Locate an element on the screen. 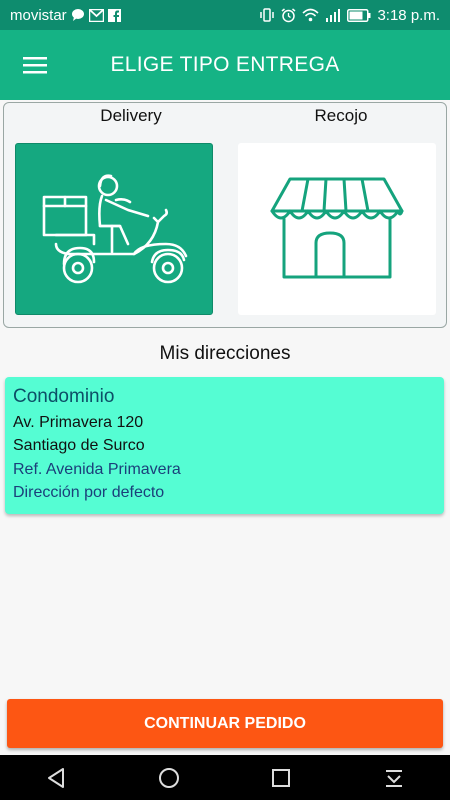  address-name: Condominio is located at coordinates (64, 396).